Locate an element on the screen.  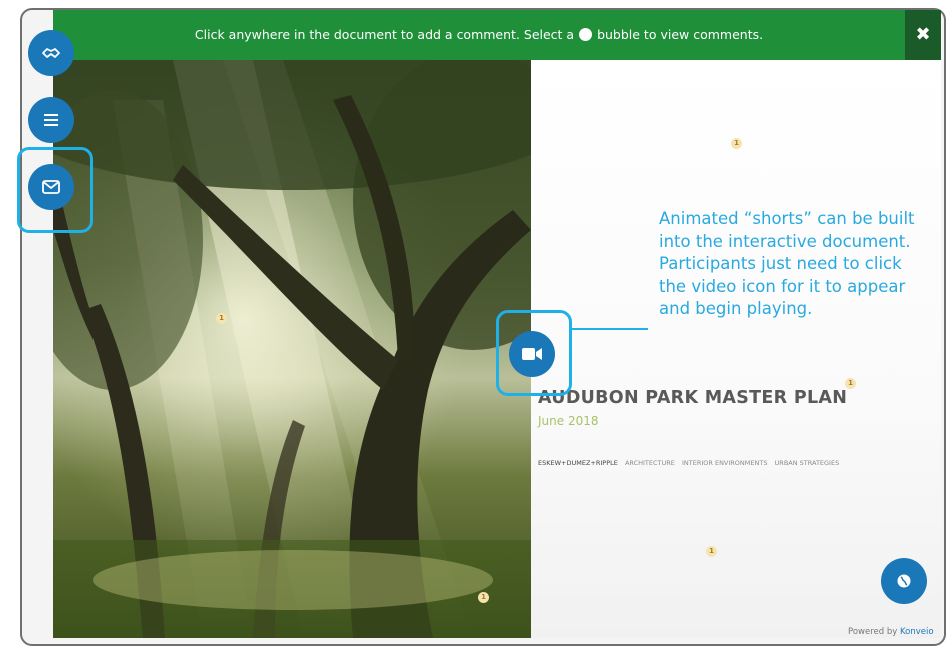
engage-button is located at coordinates (51, 53).